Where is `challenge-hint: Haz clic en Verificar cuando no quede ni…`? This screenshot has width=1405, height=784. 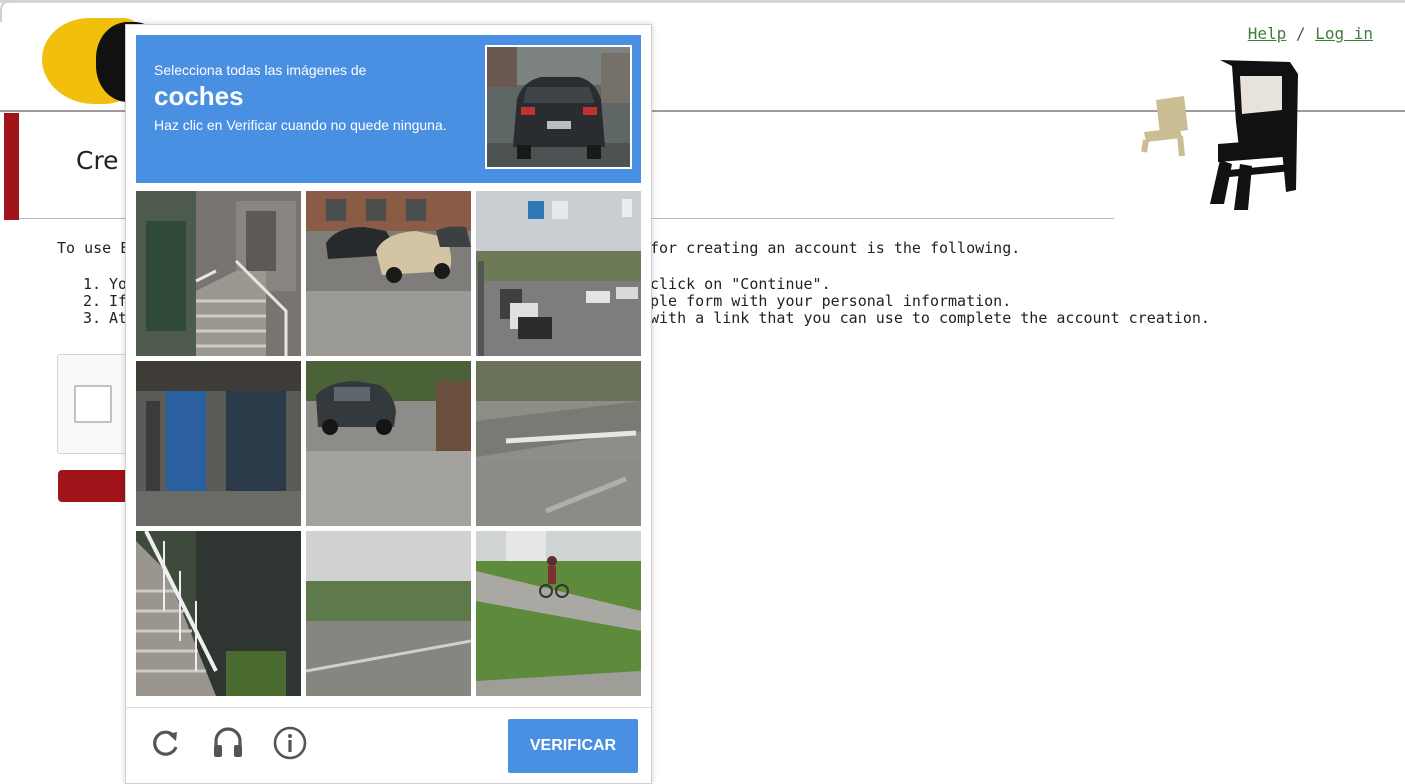 challenge-hint: Haz clic en Verificar cuando no quede ni… is located at coordinates (300, 125).